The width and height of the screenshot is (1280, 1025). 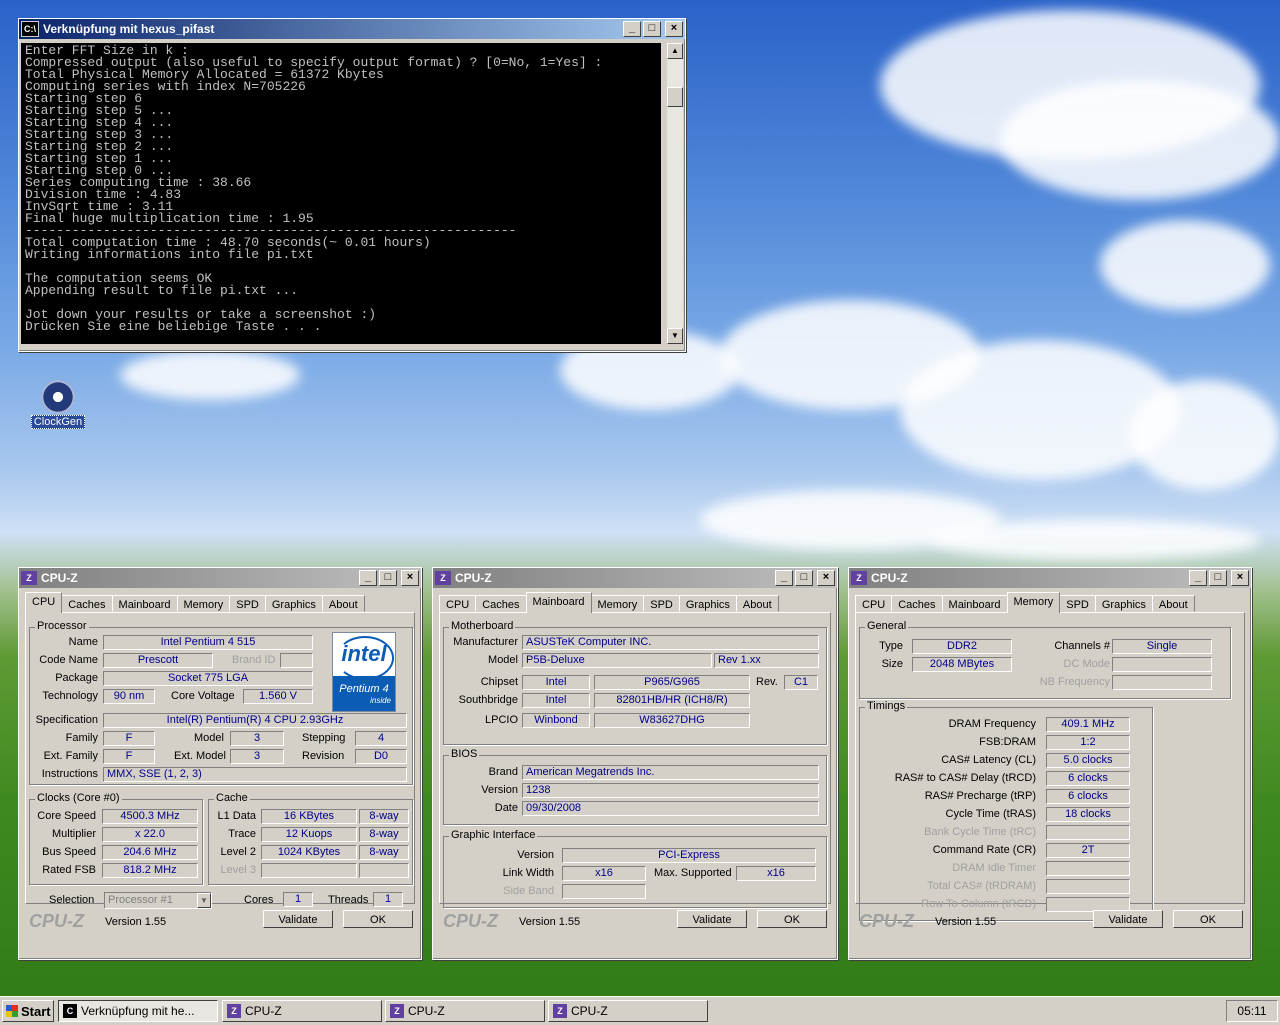 I want to click on cores-count: 1, so click(x=298, y=899).